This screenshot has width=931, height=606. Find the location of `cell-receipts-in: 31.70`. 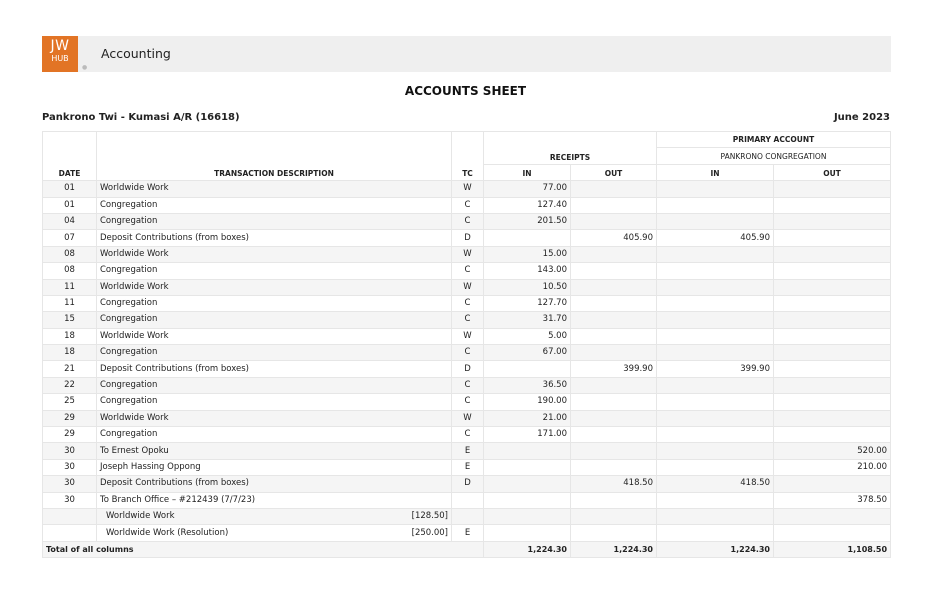

cell-receipts-in: 31.70 is located at coordinates (527, 320).